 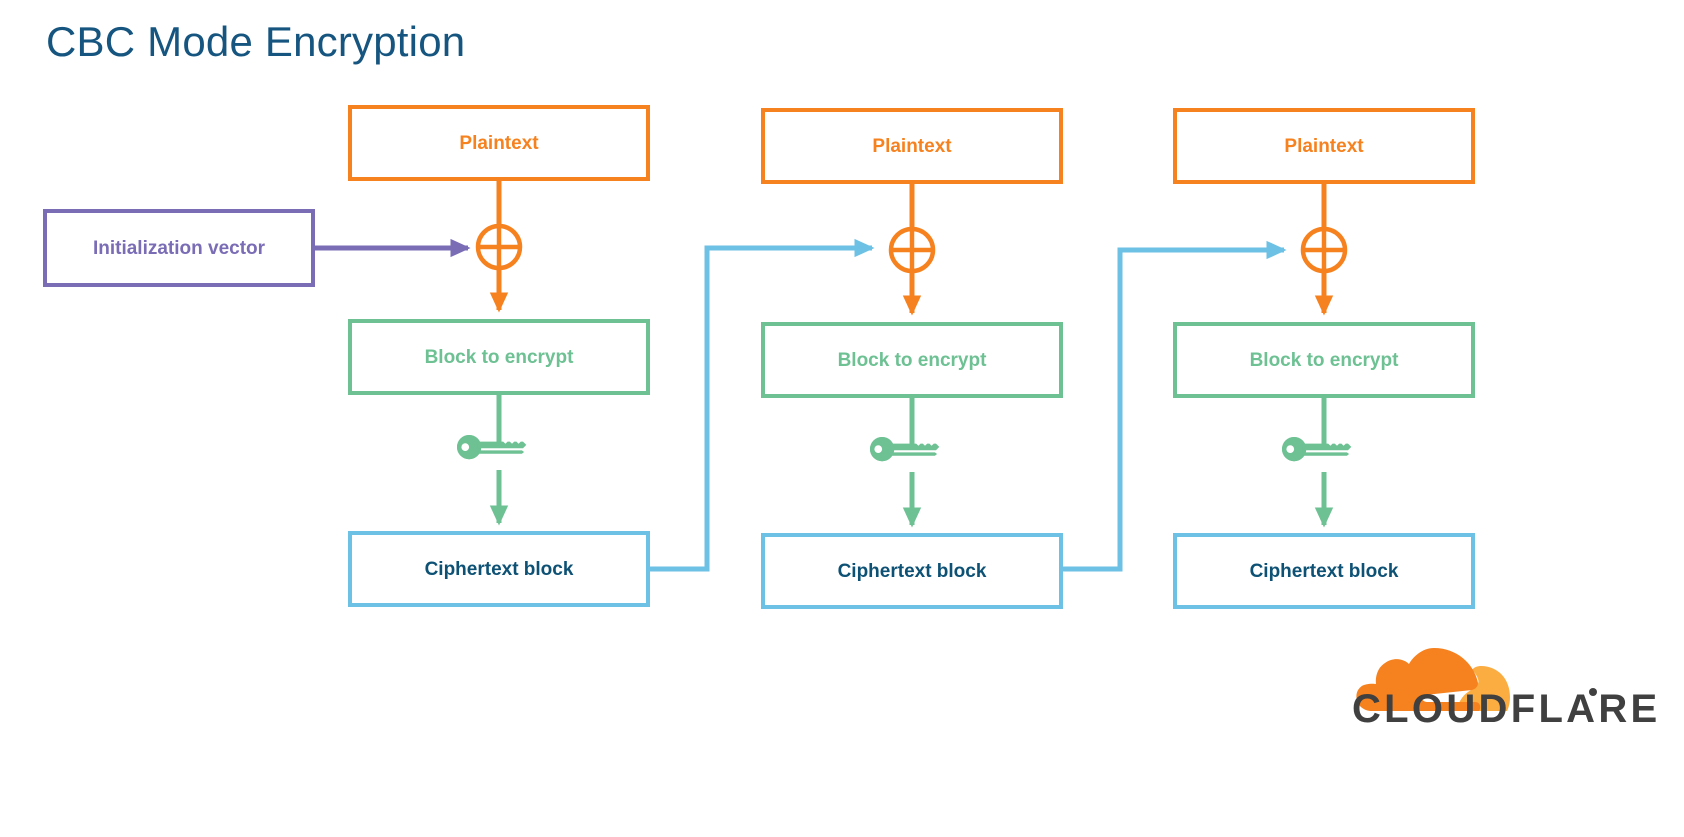 I want to click on block-to-encrypt-label-3: Block to encrypt, so click(x=1325, y=360).